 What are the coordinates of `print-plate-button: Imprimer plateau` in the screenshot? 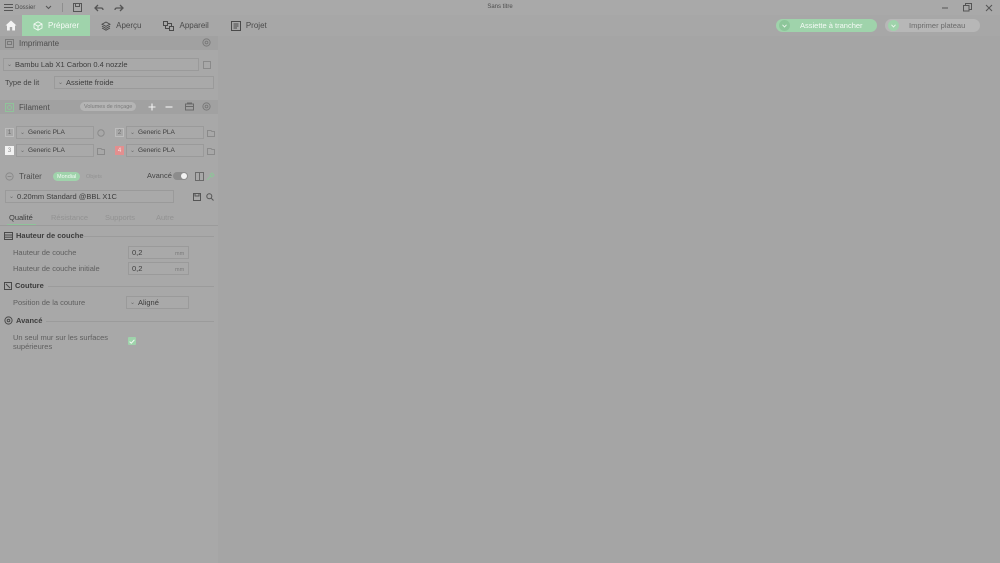 It's located at (932, 25).